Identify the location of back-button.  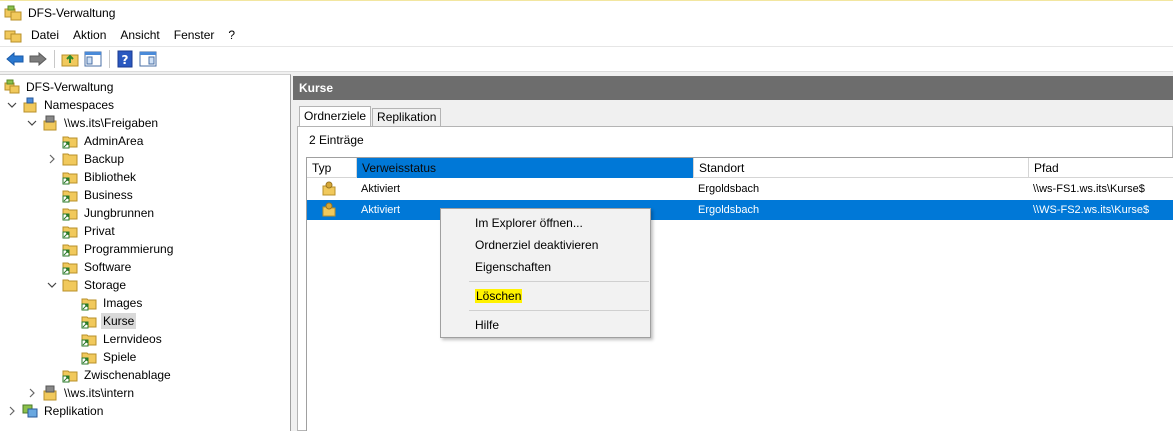
(15, 59).